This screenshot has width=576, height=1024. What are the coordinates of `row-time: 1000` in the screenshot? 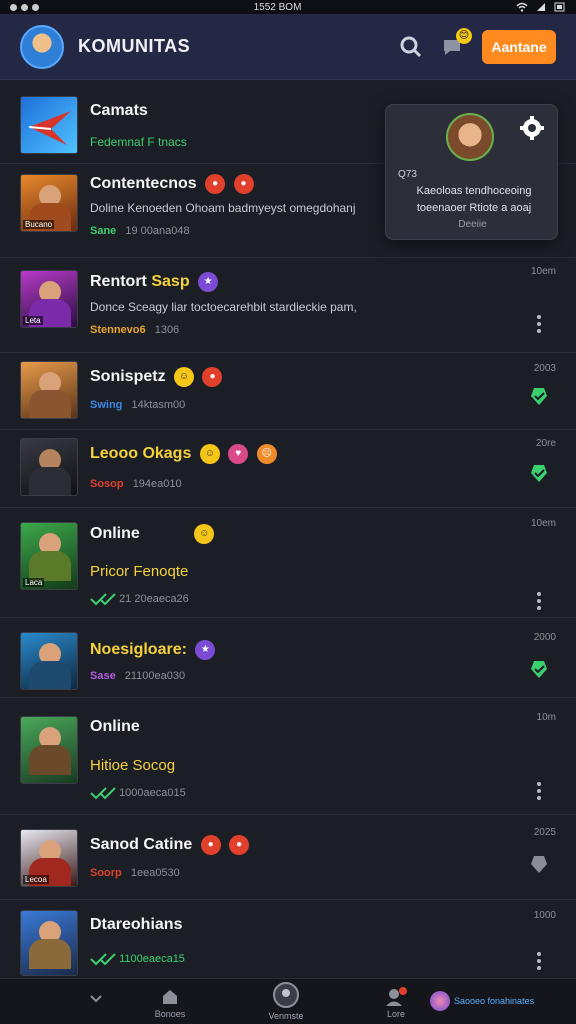 It's located at (544, 915).